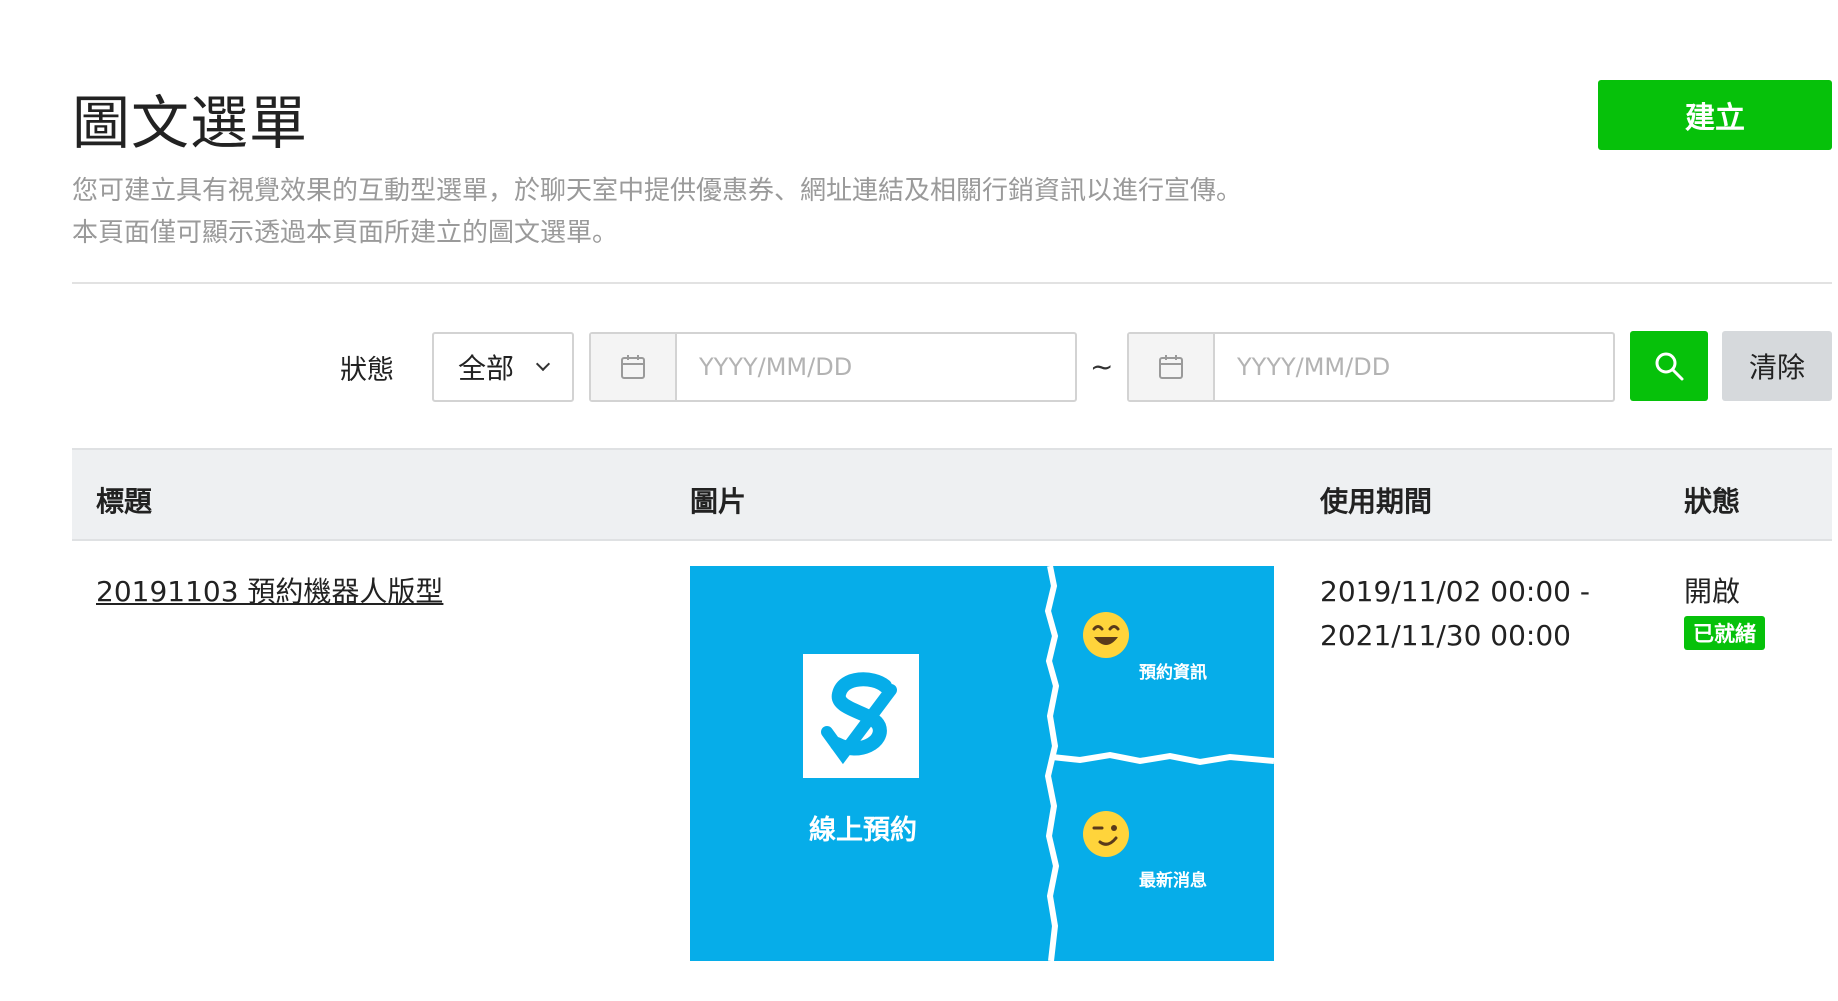 Image resolution: width=1838 pixels, height=1001 pixels. Describe the element at coordinates (1173, 673) in the screenshot. I see `image-area1-label: 預約資訊` at that location.